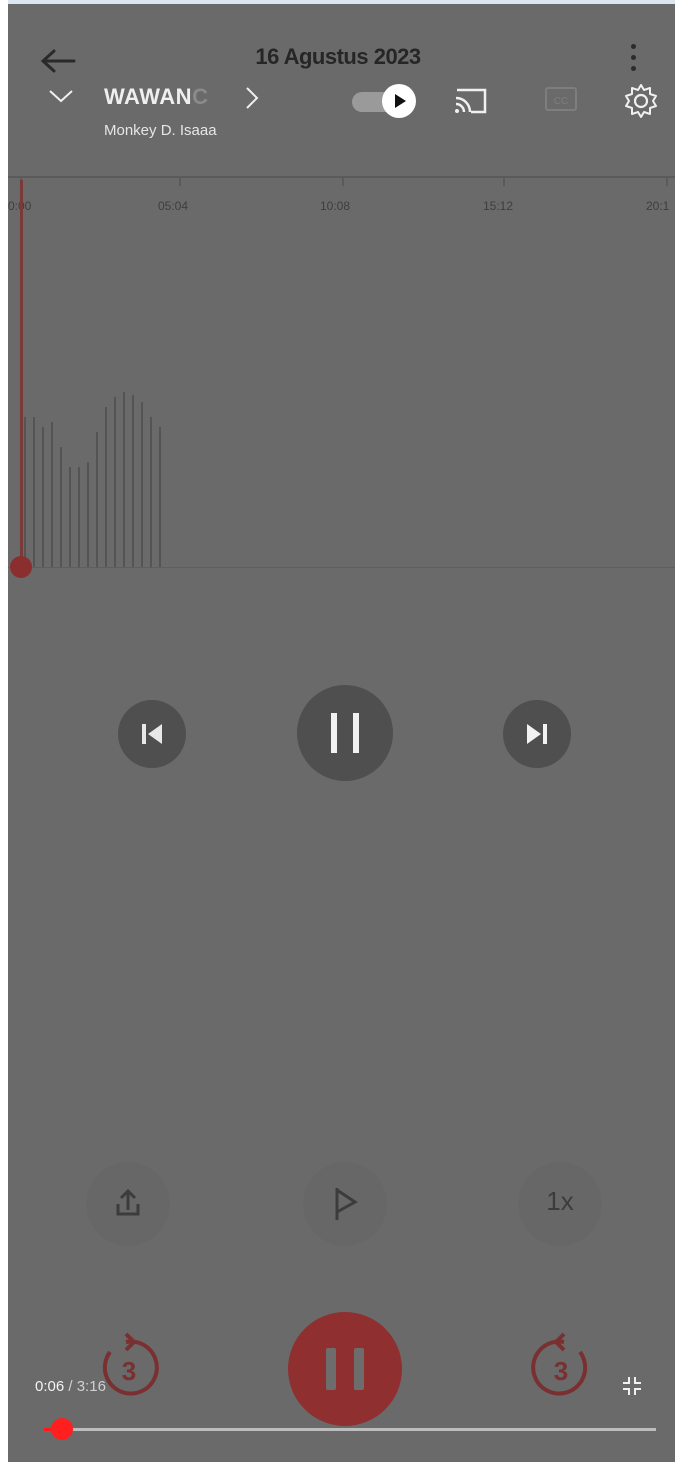 This screenshot has width=675, height=1462. I want to click on playback-speed-button: 1x, so click(560, 1204).